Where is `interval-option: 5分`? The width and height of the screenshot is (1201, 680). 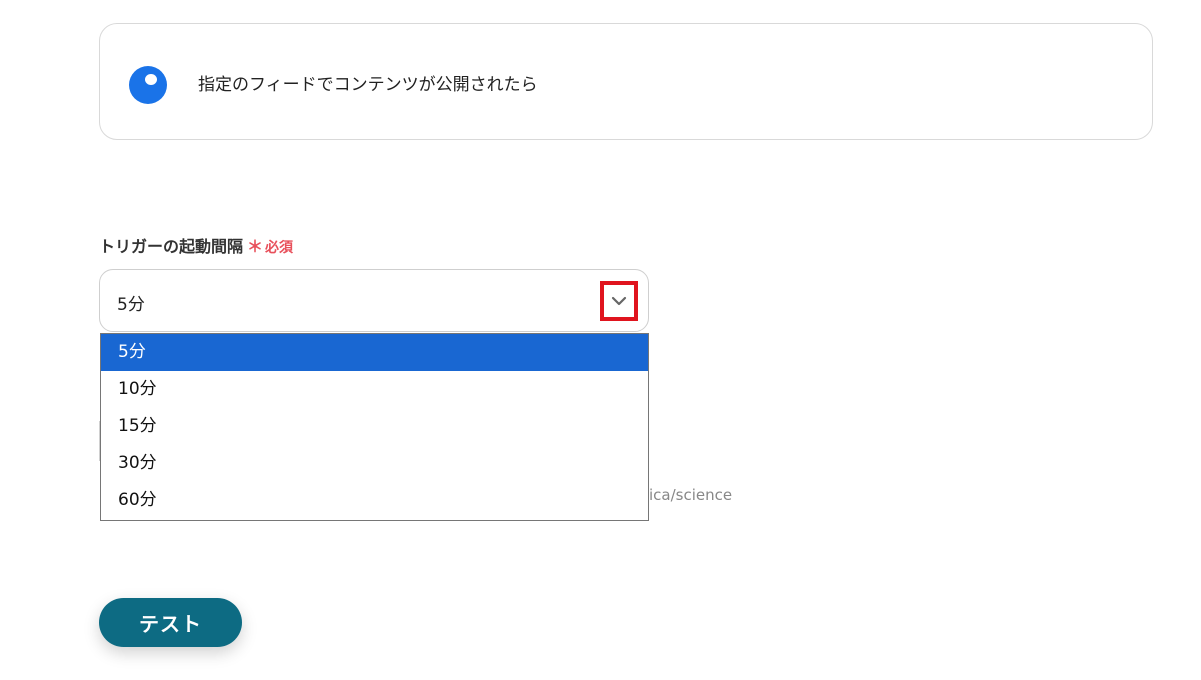
interval-option: 5分 is located at coordinates (374, 352).